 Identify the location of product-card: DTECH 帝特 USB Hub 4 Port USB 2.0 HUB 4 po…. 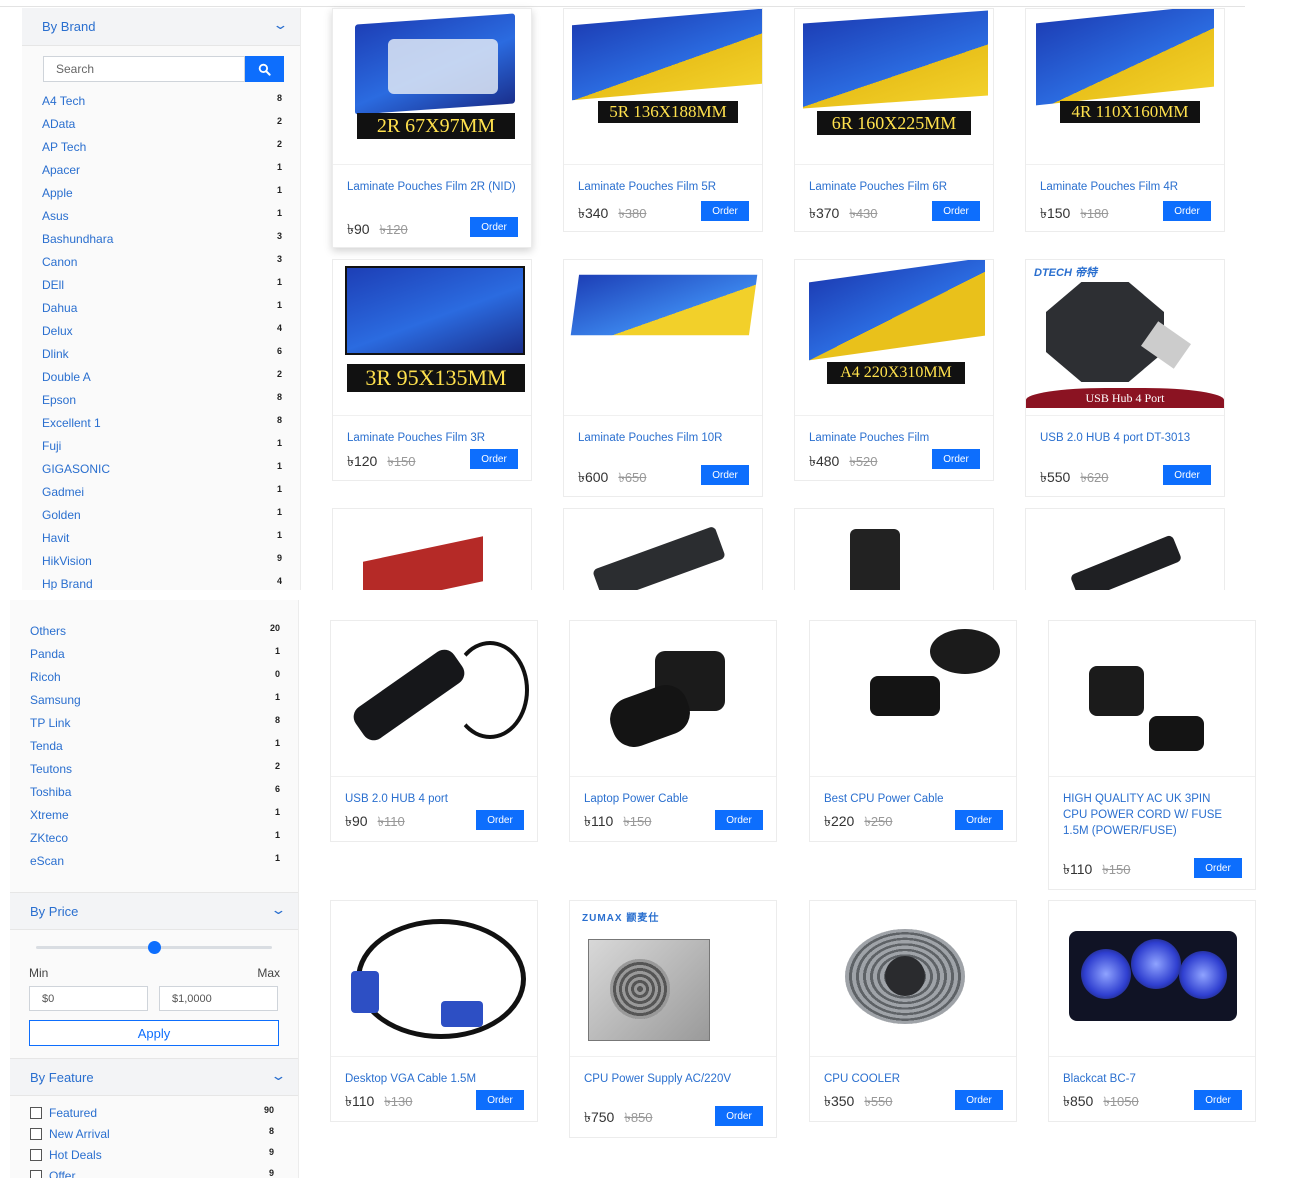
(1125, 378).